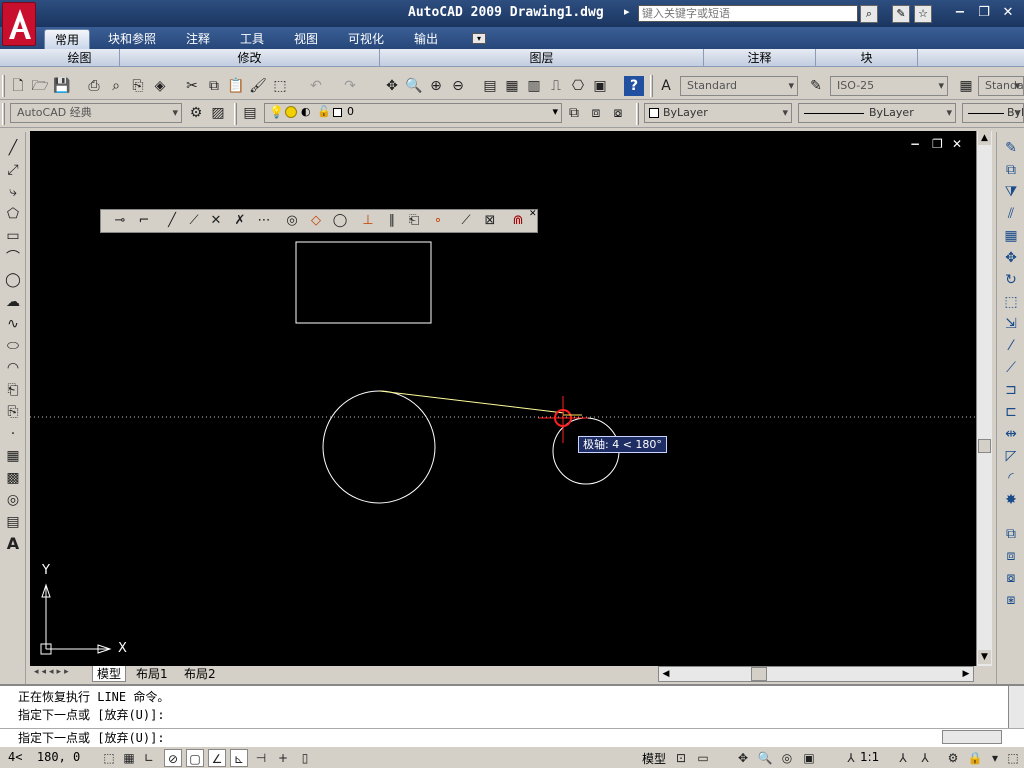  What do you see at coordinates (1008, 13) in the screenshot?
I see `close-button: ✕` at bounding box center [1008, 13].